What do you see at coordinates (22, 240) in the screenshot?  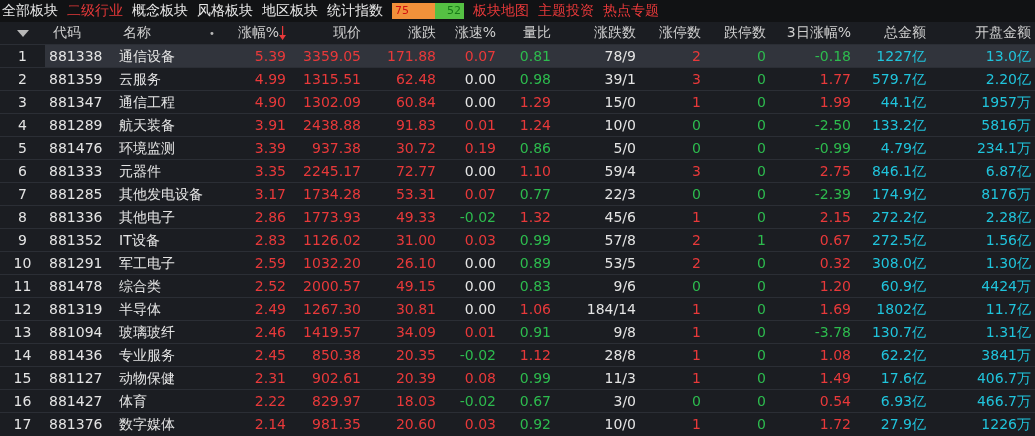 I see `table-cell-text: 9` at bounding box center [22, 240].